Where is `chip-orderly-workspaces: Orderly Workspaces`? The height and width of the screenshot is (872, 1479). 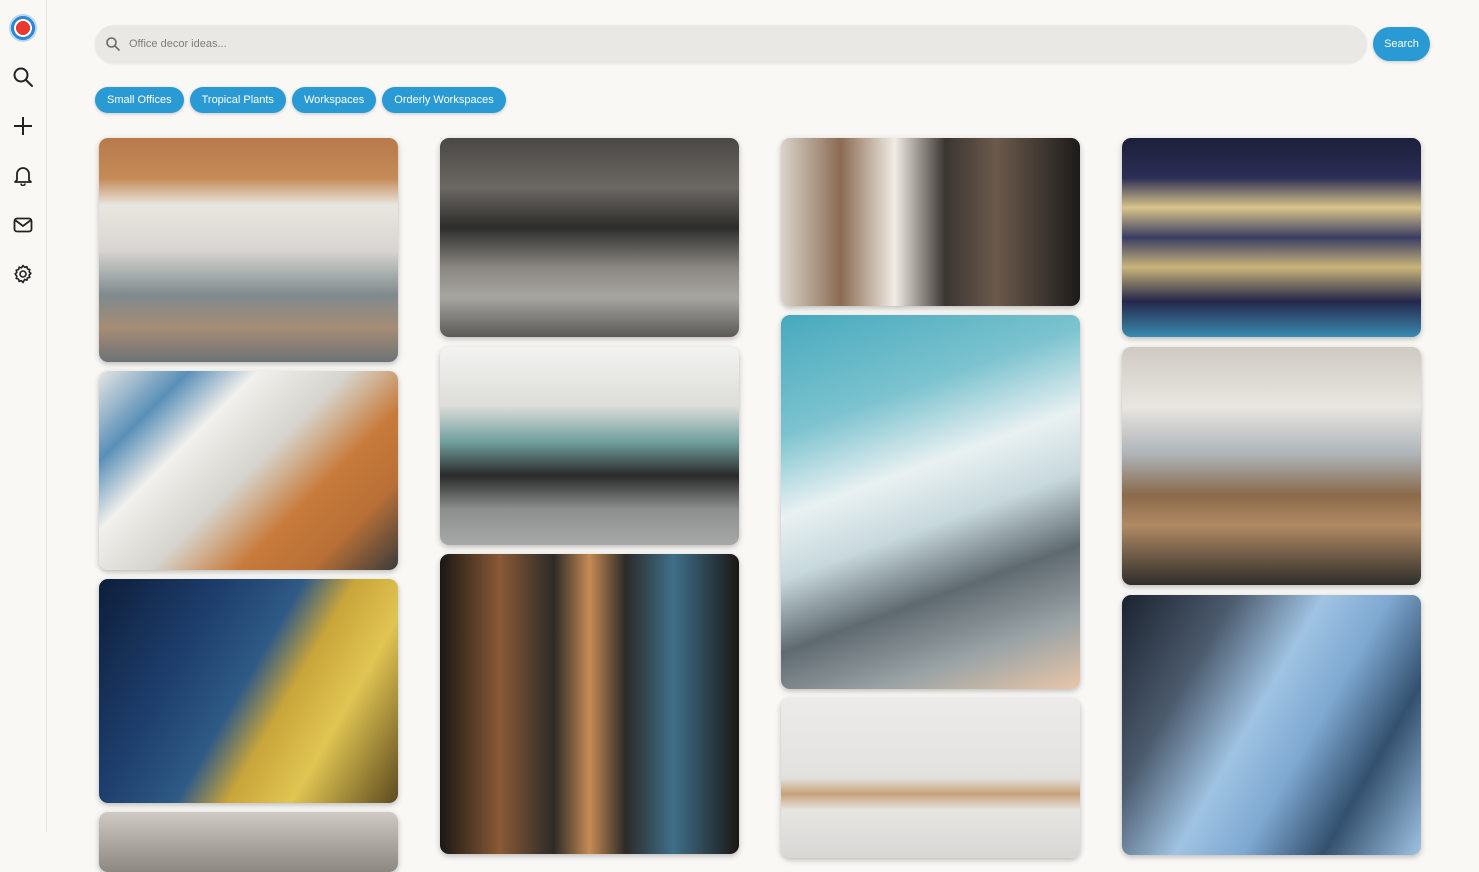 chip-orderly-workspaces: Orderly Workspaces is located at coordinates (444, 100).